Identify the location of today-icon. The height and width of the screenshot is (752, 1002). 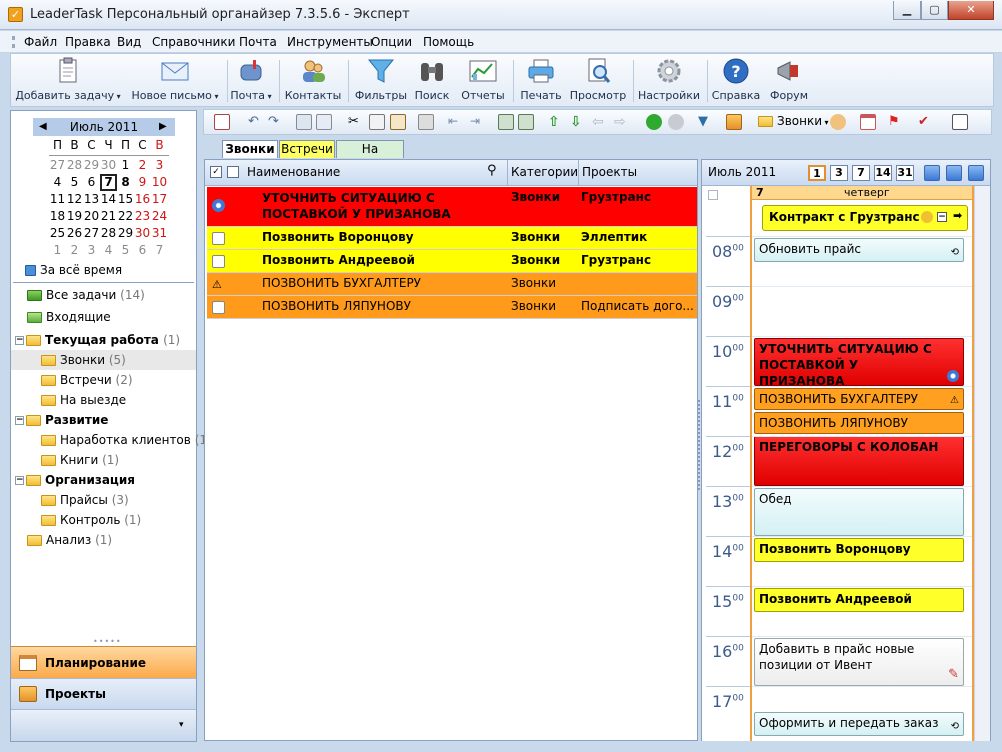
(954, 173).